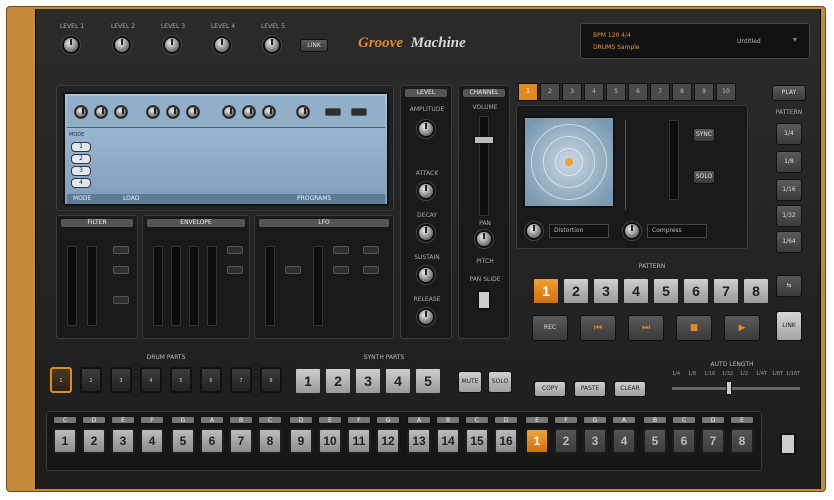 The height and width of the screenshot is (500, 834). I want to click on load-label: LOAD, so click(131, 198).